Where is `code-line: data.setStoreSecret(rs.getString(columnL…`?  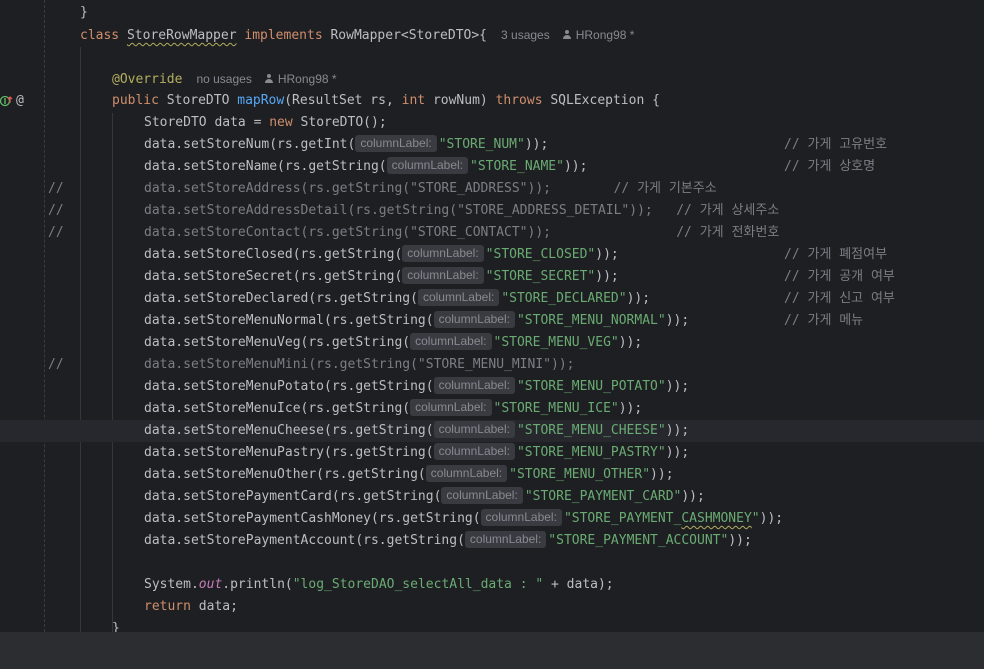
code-line: data.setStoreSecret(rs.getString(columnL… is located at coordinates (492, 277).